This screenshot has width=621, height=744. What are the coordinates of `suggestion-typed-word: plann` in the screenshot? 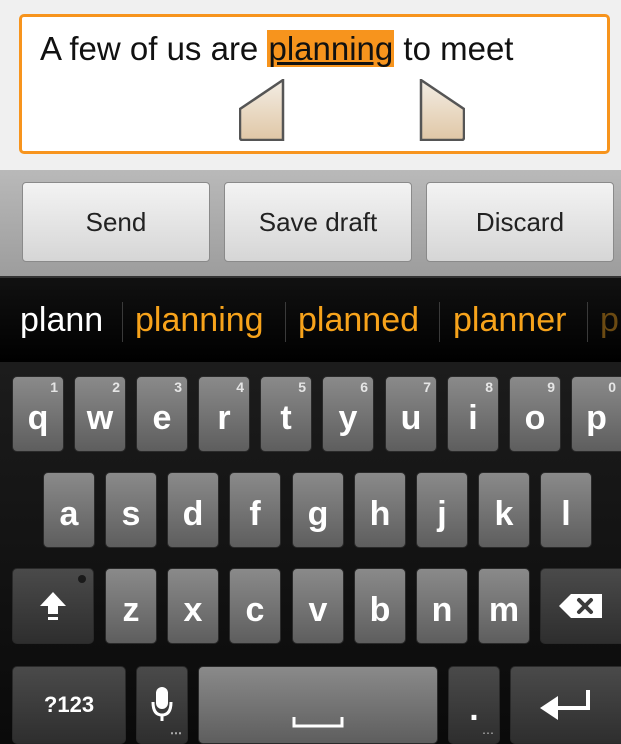 It's located at (61, 320).